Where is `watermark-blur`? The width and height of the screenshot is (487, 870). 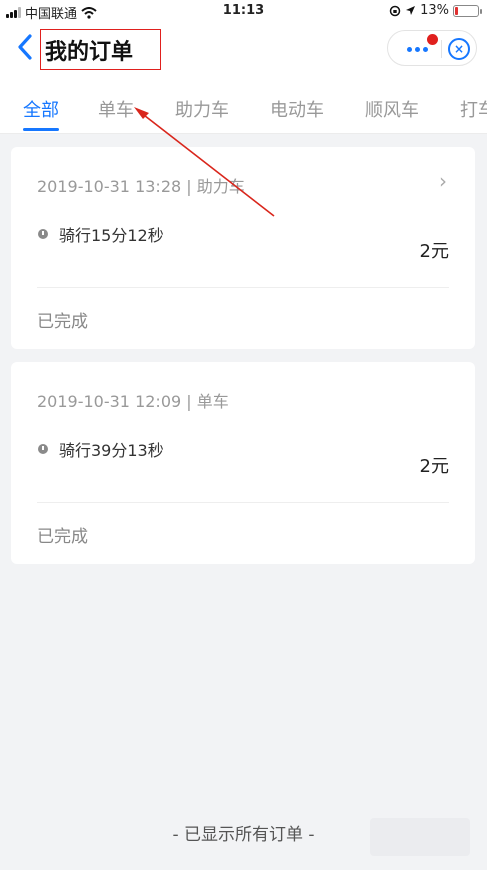
watermark-blur is located at coordinates (420, 837).